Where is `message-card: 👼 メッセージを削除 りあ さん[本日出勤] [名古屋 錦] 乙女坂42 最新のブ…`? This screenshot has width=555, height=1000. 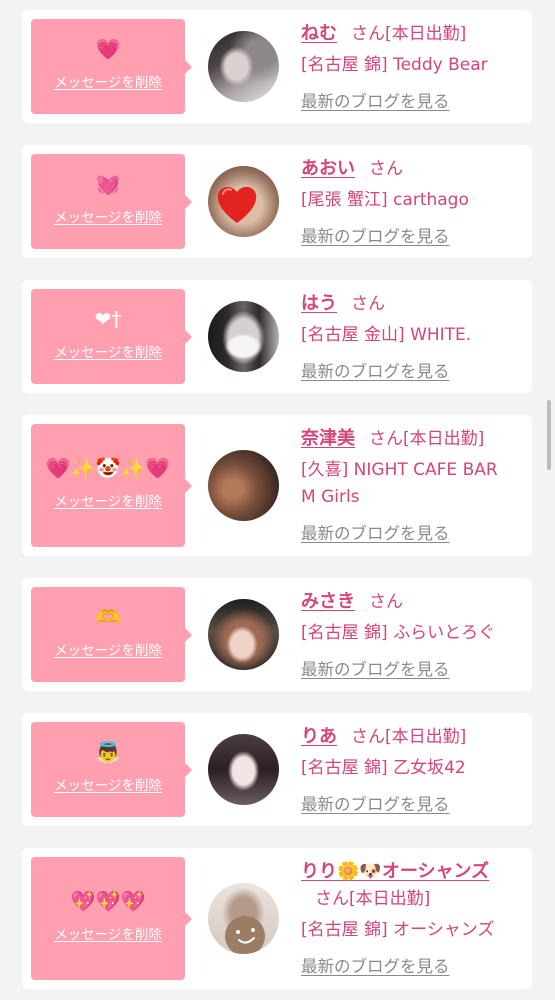
message-card: 👼 メッセージを削除 りあ さん[本日出勤] [名古屋 錦] 乙女坂42 最新のブ… is located at coordinates (277, 769).